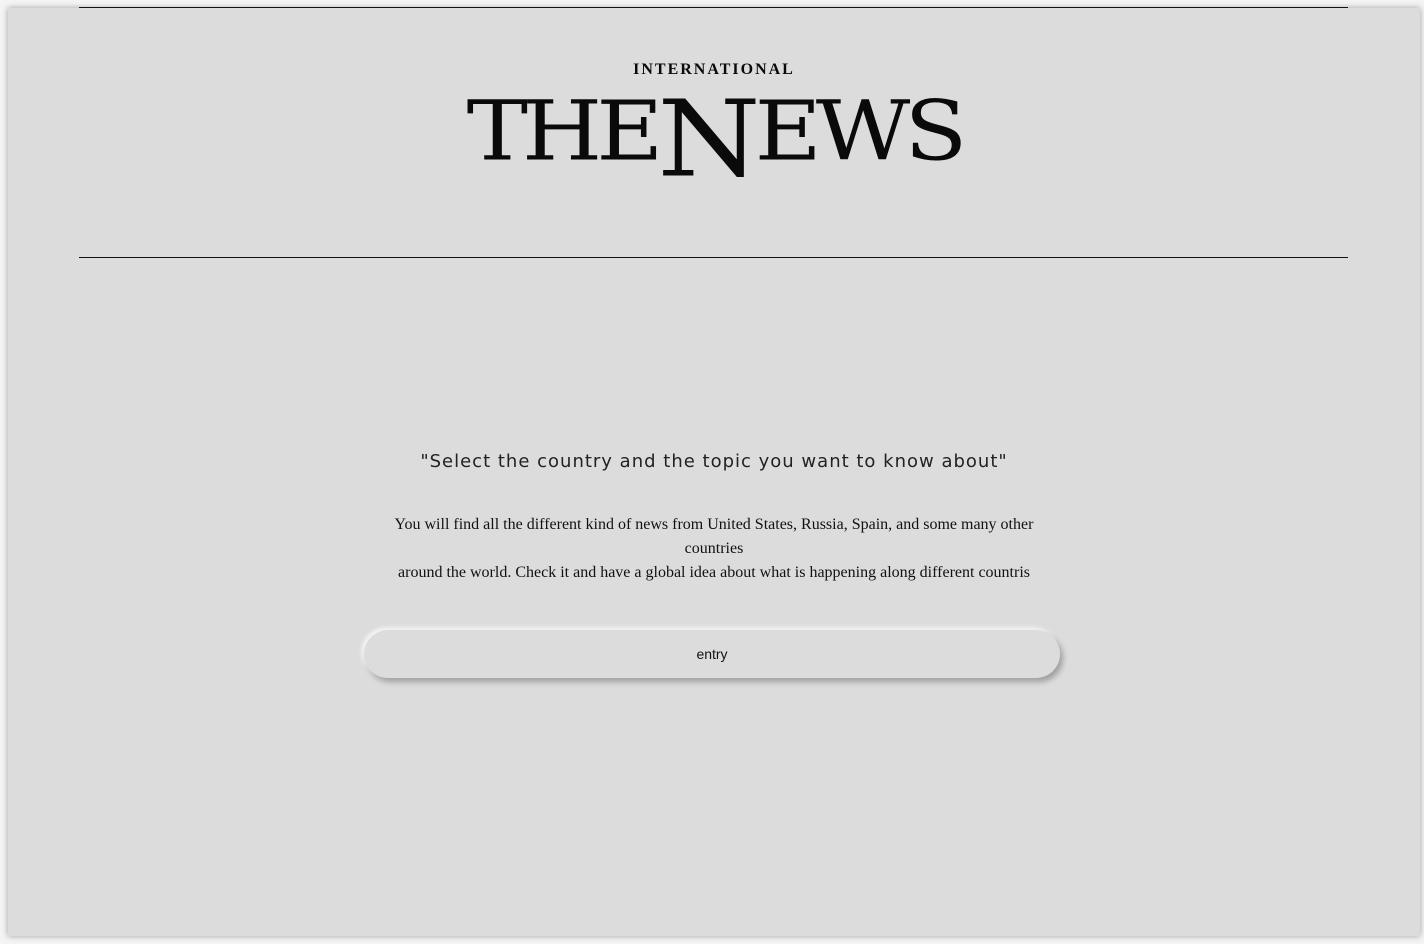 This screenshot has width=1424, height=944. Describe the element at coordinates (565, 131) in the screenshot. I see `logo-part-the: THE` at that location.